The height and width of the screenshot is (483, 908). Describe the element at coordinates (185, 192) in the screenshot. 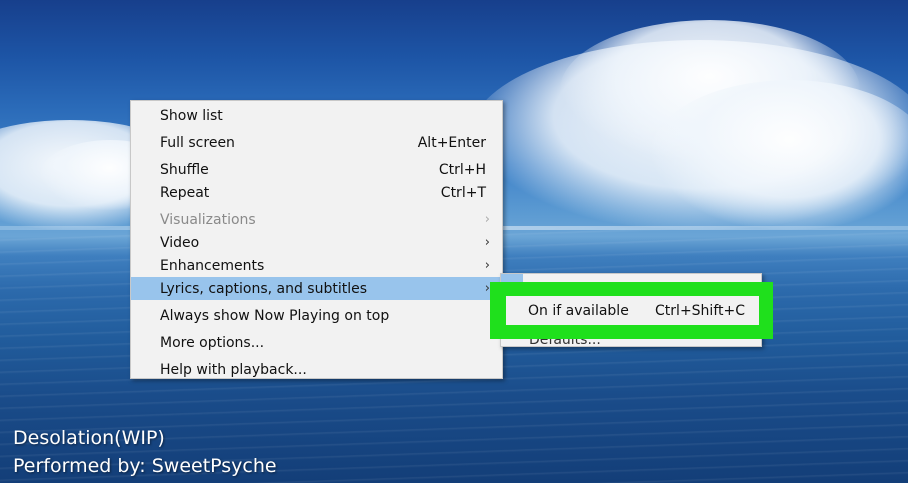

I see `menu-item-label: Repeat` at that location.